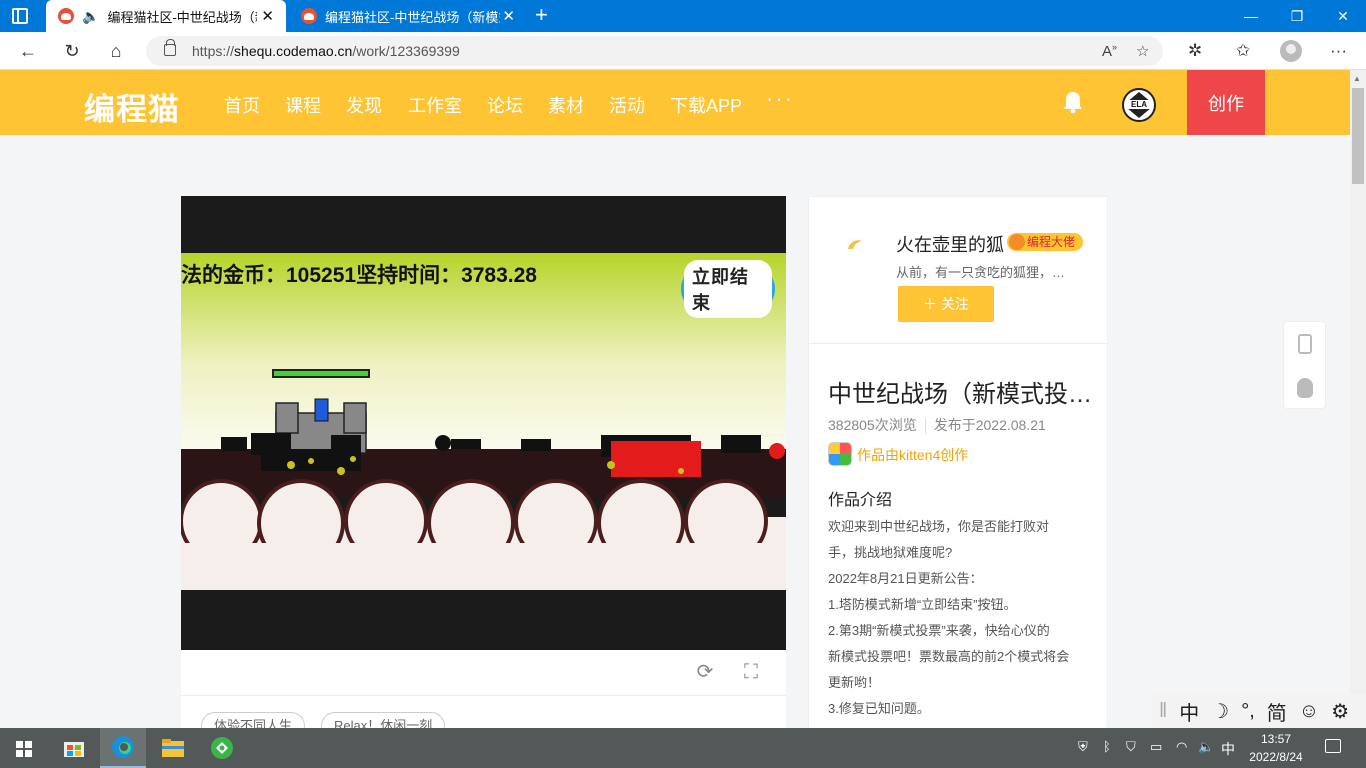  Describe the element at coordinates (627, 105) in the screenshot. I see `nav-events: 活动` at that location.